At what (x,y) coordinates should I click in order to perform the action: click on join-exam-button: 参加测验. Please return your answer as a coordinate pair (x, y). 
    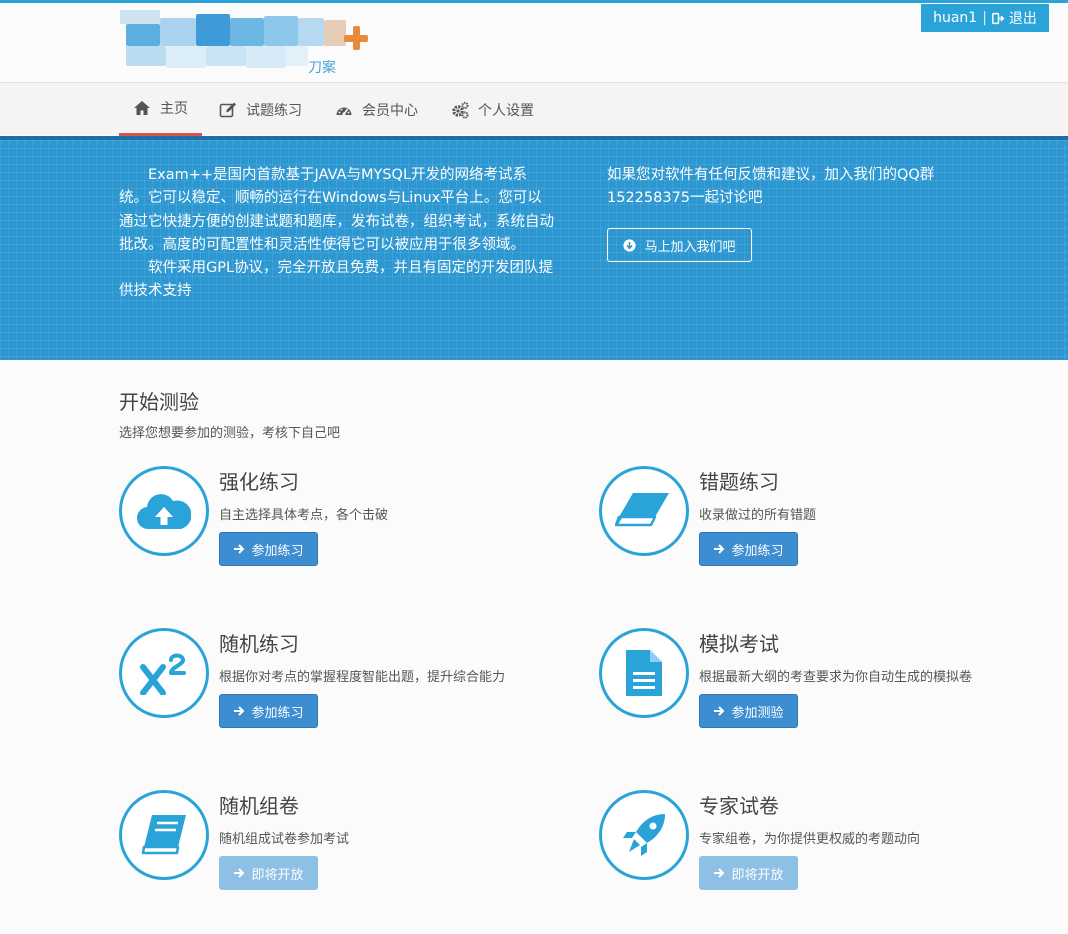
    Looking at the image, I should click on (748, 711).